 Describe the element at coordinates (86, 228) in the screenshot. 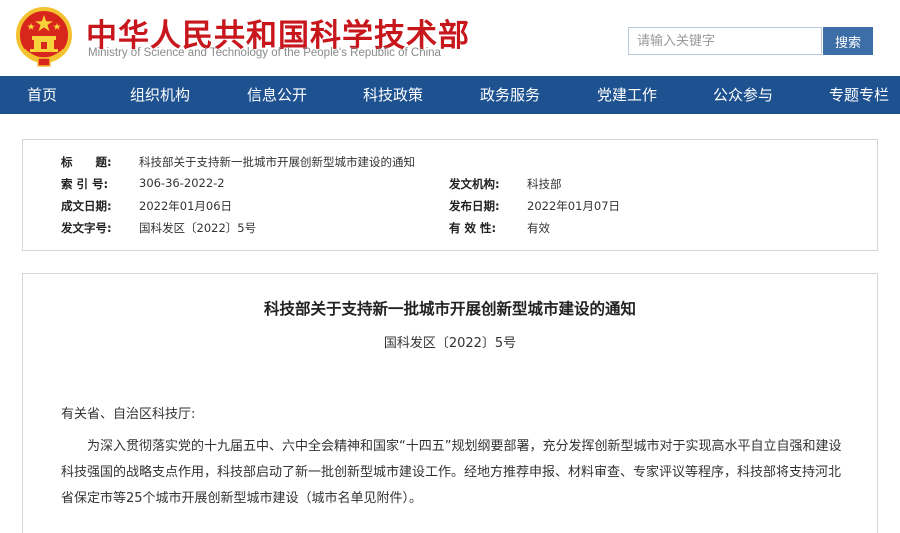

I see `info-docno-label: 发文字号:` at that location.